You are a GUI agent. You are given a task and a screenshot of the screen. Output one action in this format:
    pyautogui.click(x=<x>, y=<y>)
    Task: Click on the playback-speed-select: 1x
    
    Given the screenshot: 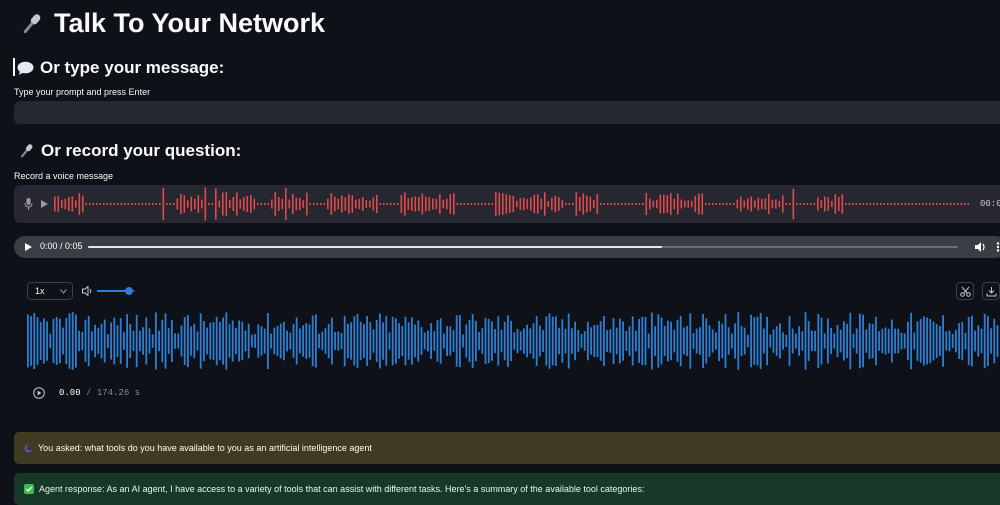 What is the action you would take?
    pyautogui.click(x=50, y=291)
    